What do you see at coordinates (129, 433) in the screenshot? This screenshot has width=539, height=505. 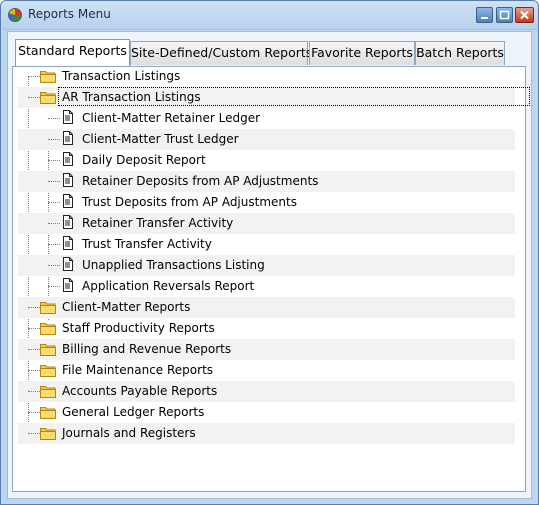 I see `tree-item-label: Journals and Registers` at bounding box center [129, 433].